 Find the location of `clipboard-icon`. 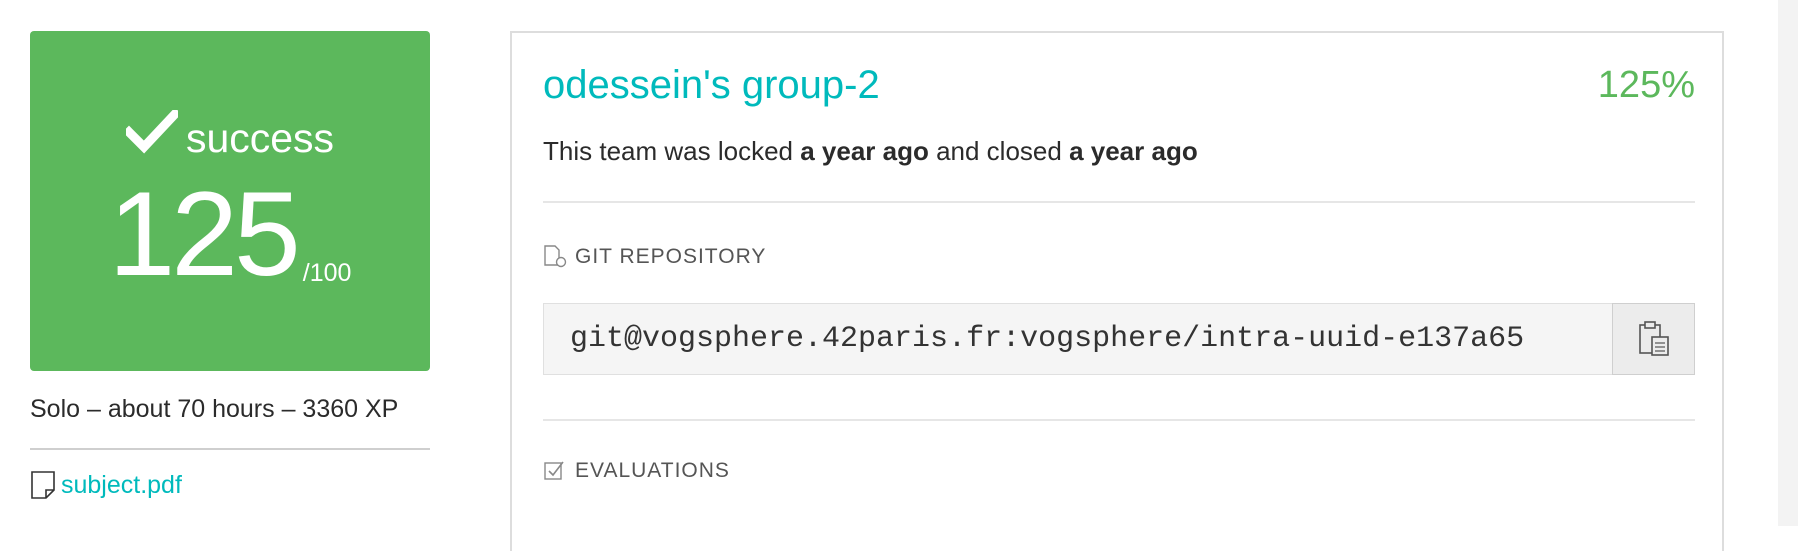

clipboard-icon is located at coordinates (1653, 338).